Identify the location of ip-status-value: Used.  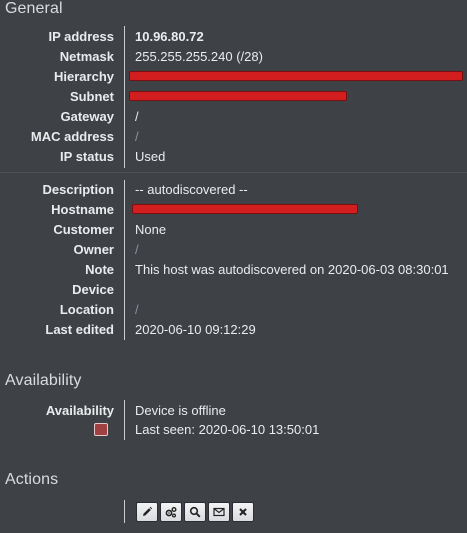
(150, 156).